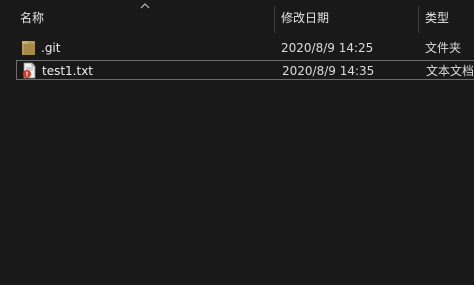  Describe the element at coordinates (437, 18) in the screenshot. I see `column-header-type-label: 类型` at that location.